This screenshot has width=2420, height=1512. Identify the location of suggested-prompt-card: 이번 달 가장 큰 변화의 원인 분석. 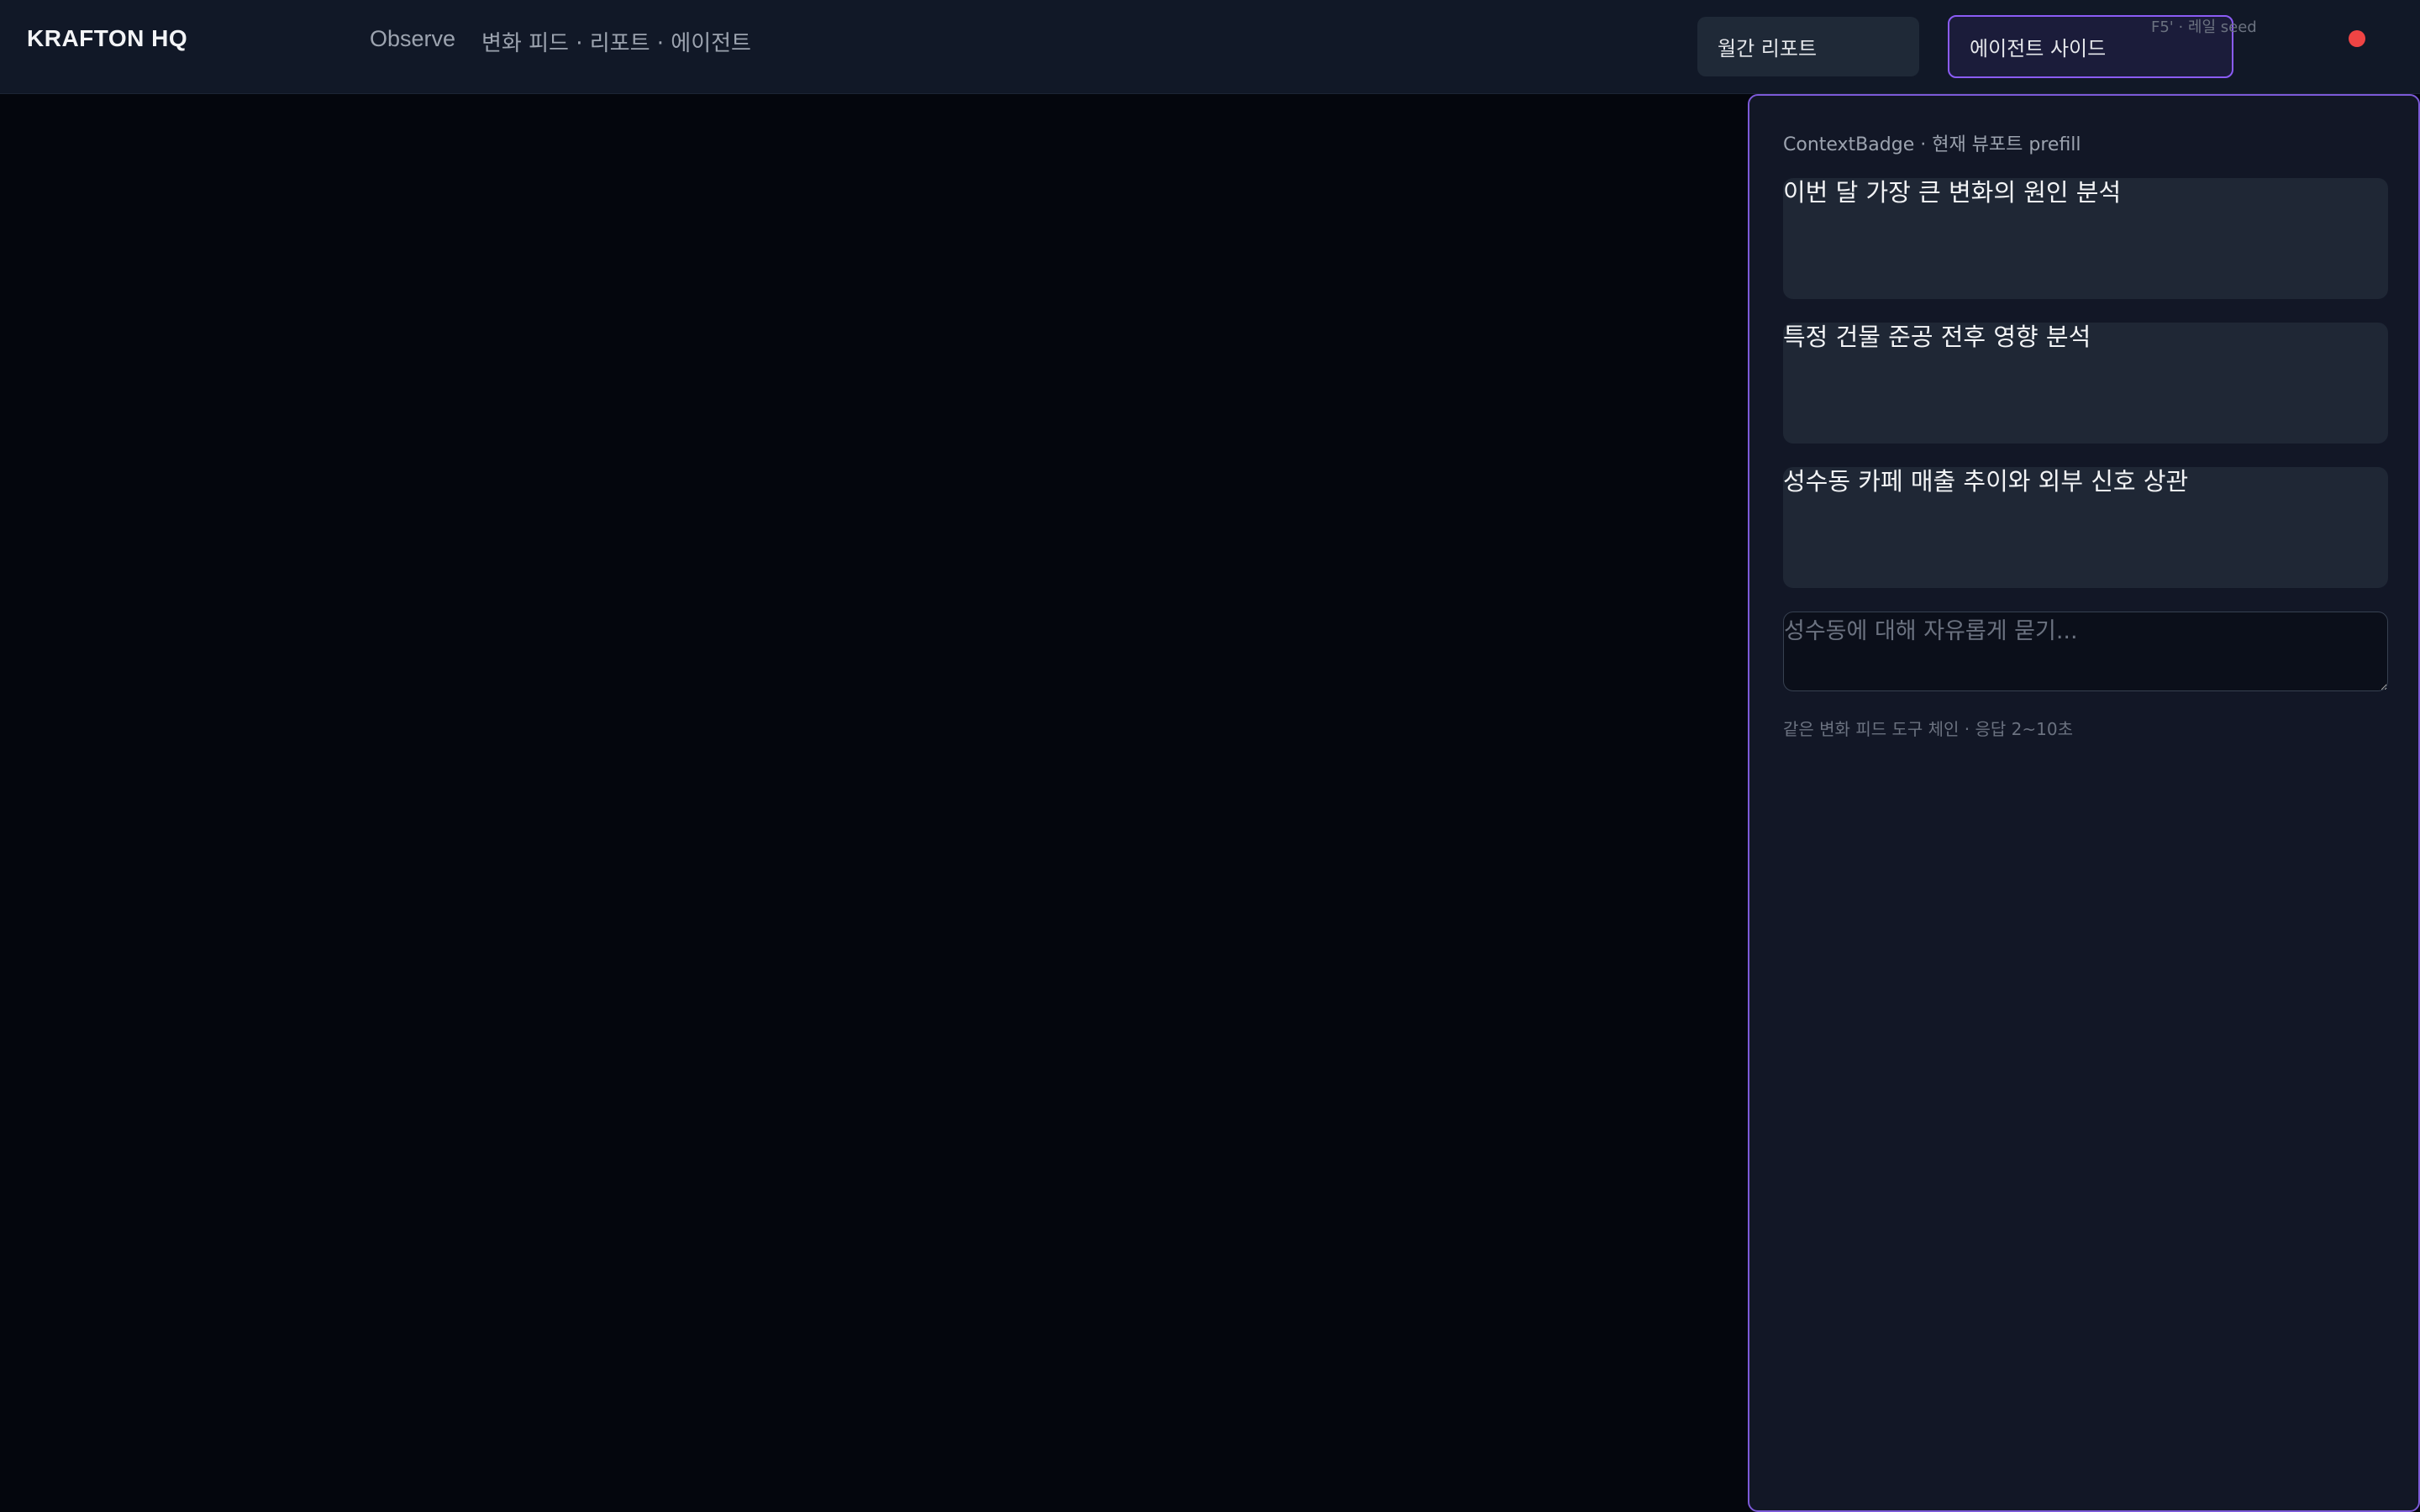
(2086, 238).